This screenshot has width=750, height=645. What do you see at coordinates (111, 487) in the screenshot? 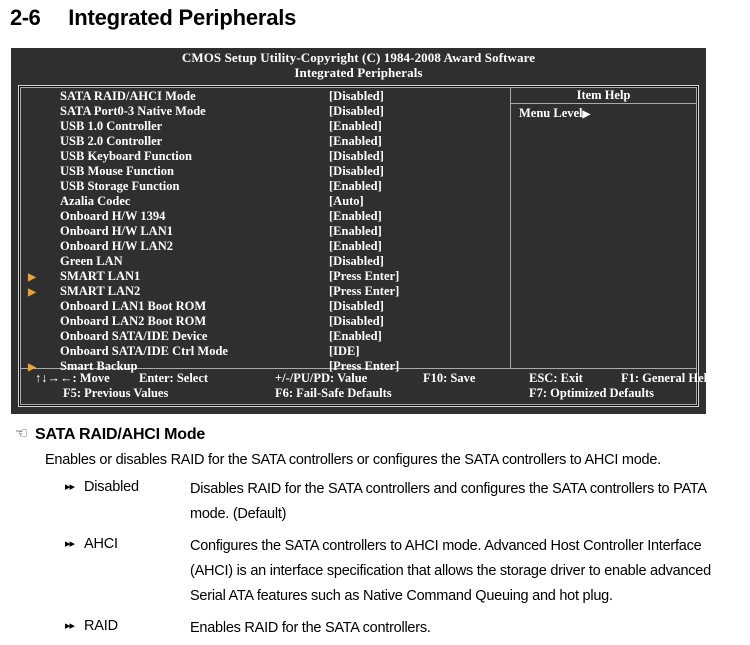
I see `option-name: Disabled` at bounding box center [111, 487].